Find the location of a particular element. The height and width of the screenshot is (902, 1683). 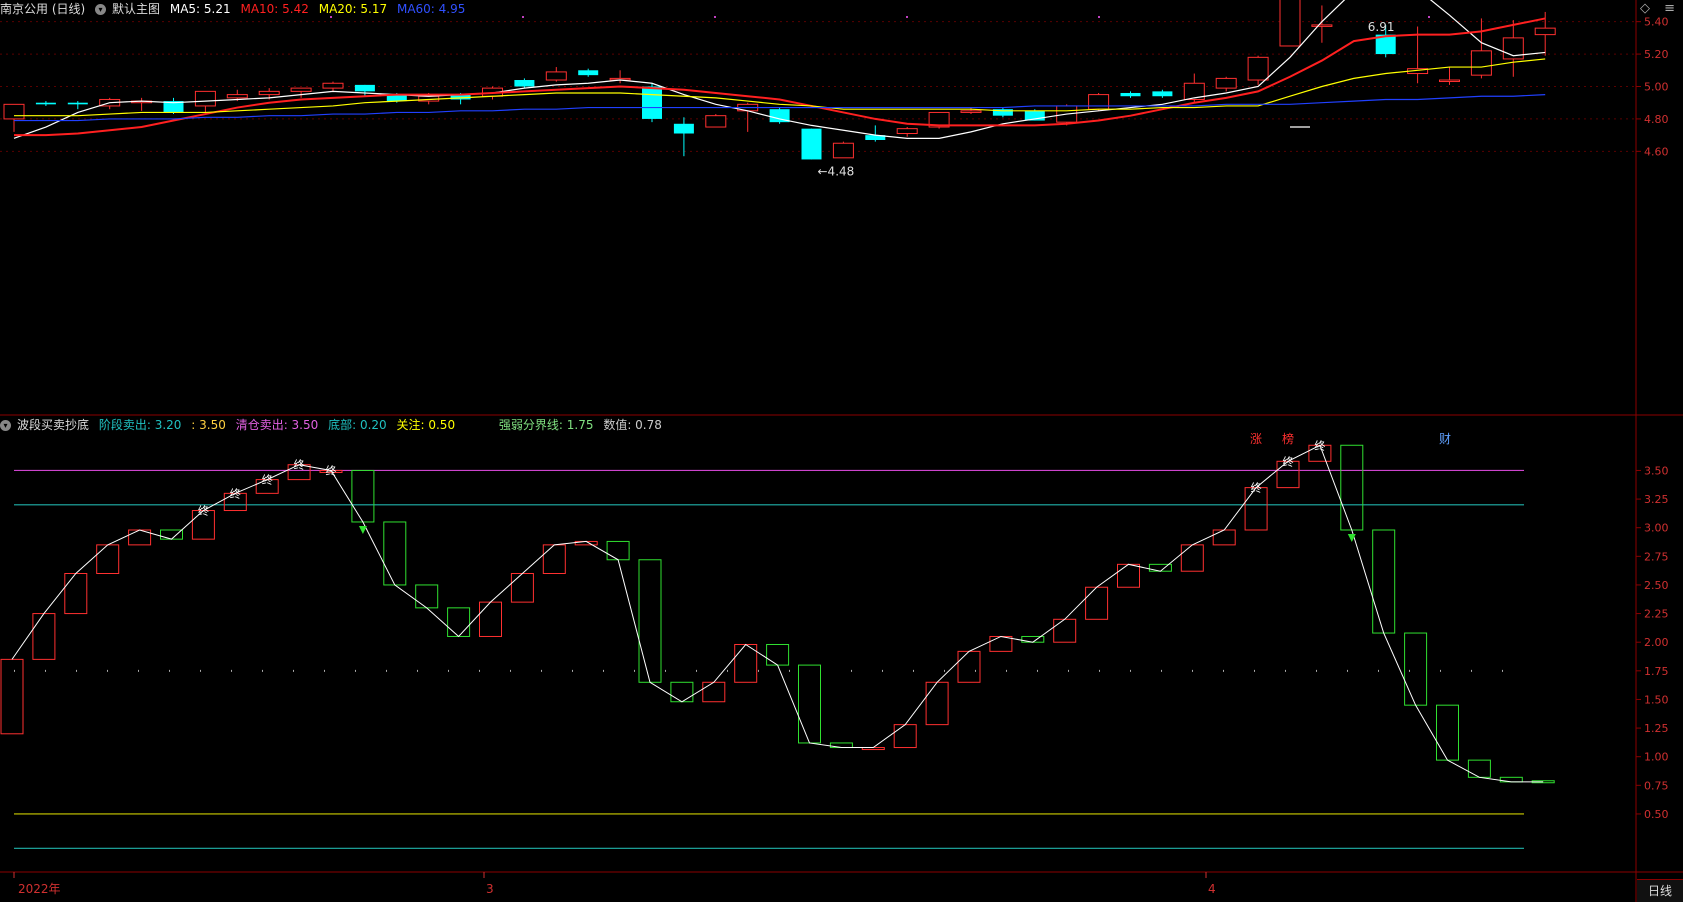

ma-line-ma20 is located at coordinates (780, 87).